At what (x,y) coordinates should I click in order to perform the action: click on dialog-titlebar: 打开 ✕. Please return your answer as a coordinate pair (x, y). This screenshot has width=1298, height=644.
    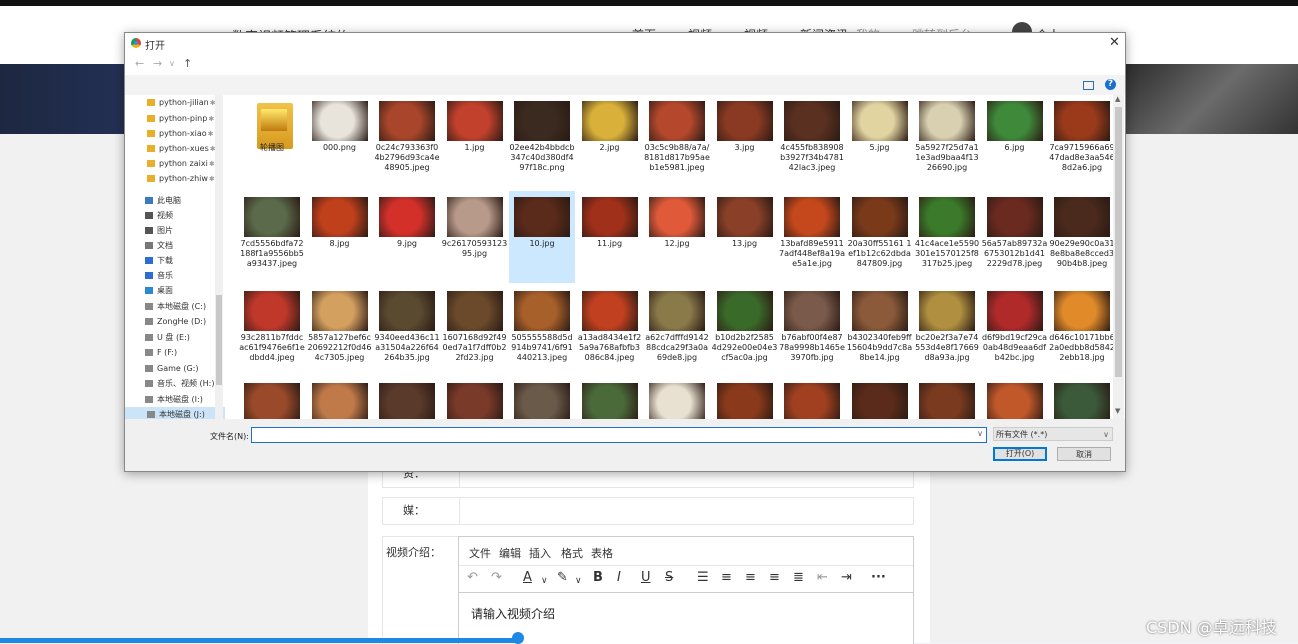
    Looking at the image, I should click on (625, 43).